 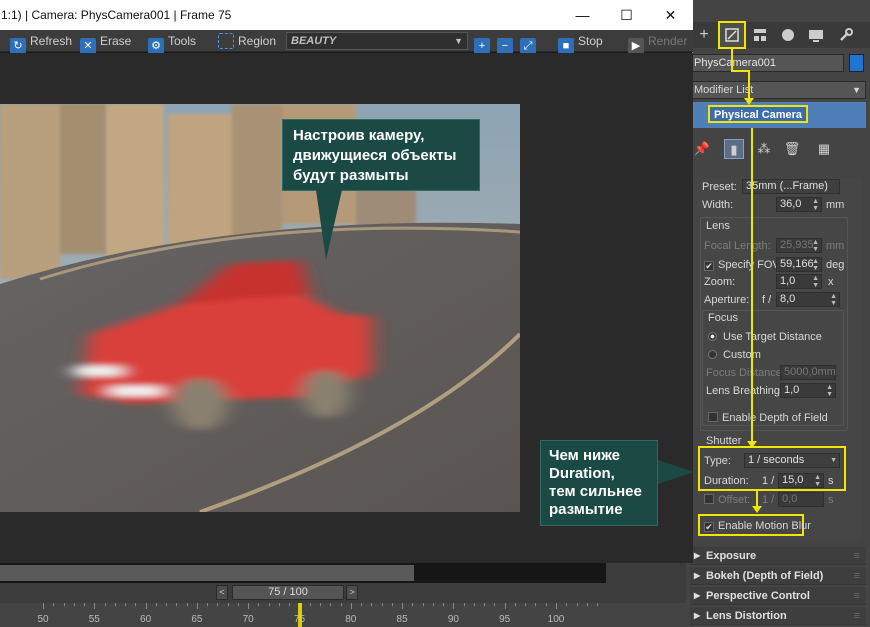 I want to click on ruler-tick-label: 100, so click(x=556, y=619).